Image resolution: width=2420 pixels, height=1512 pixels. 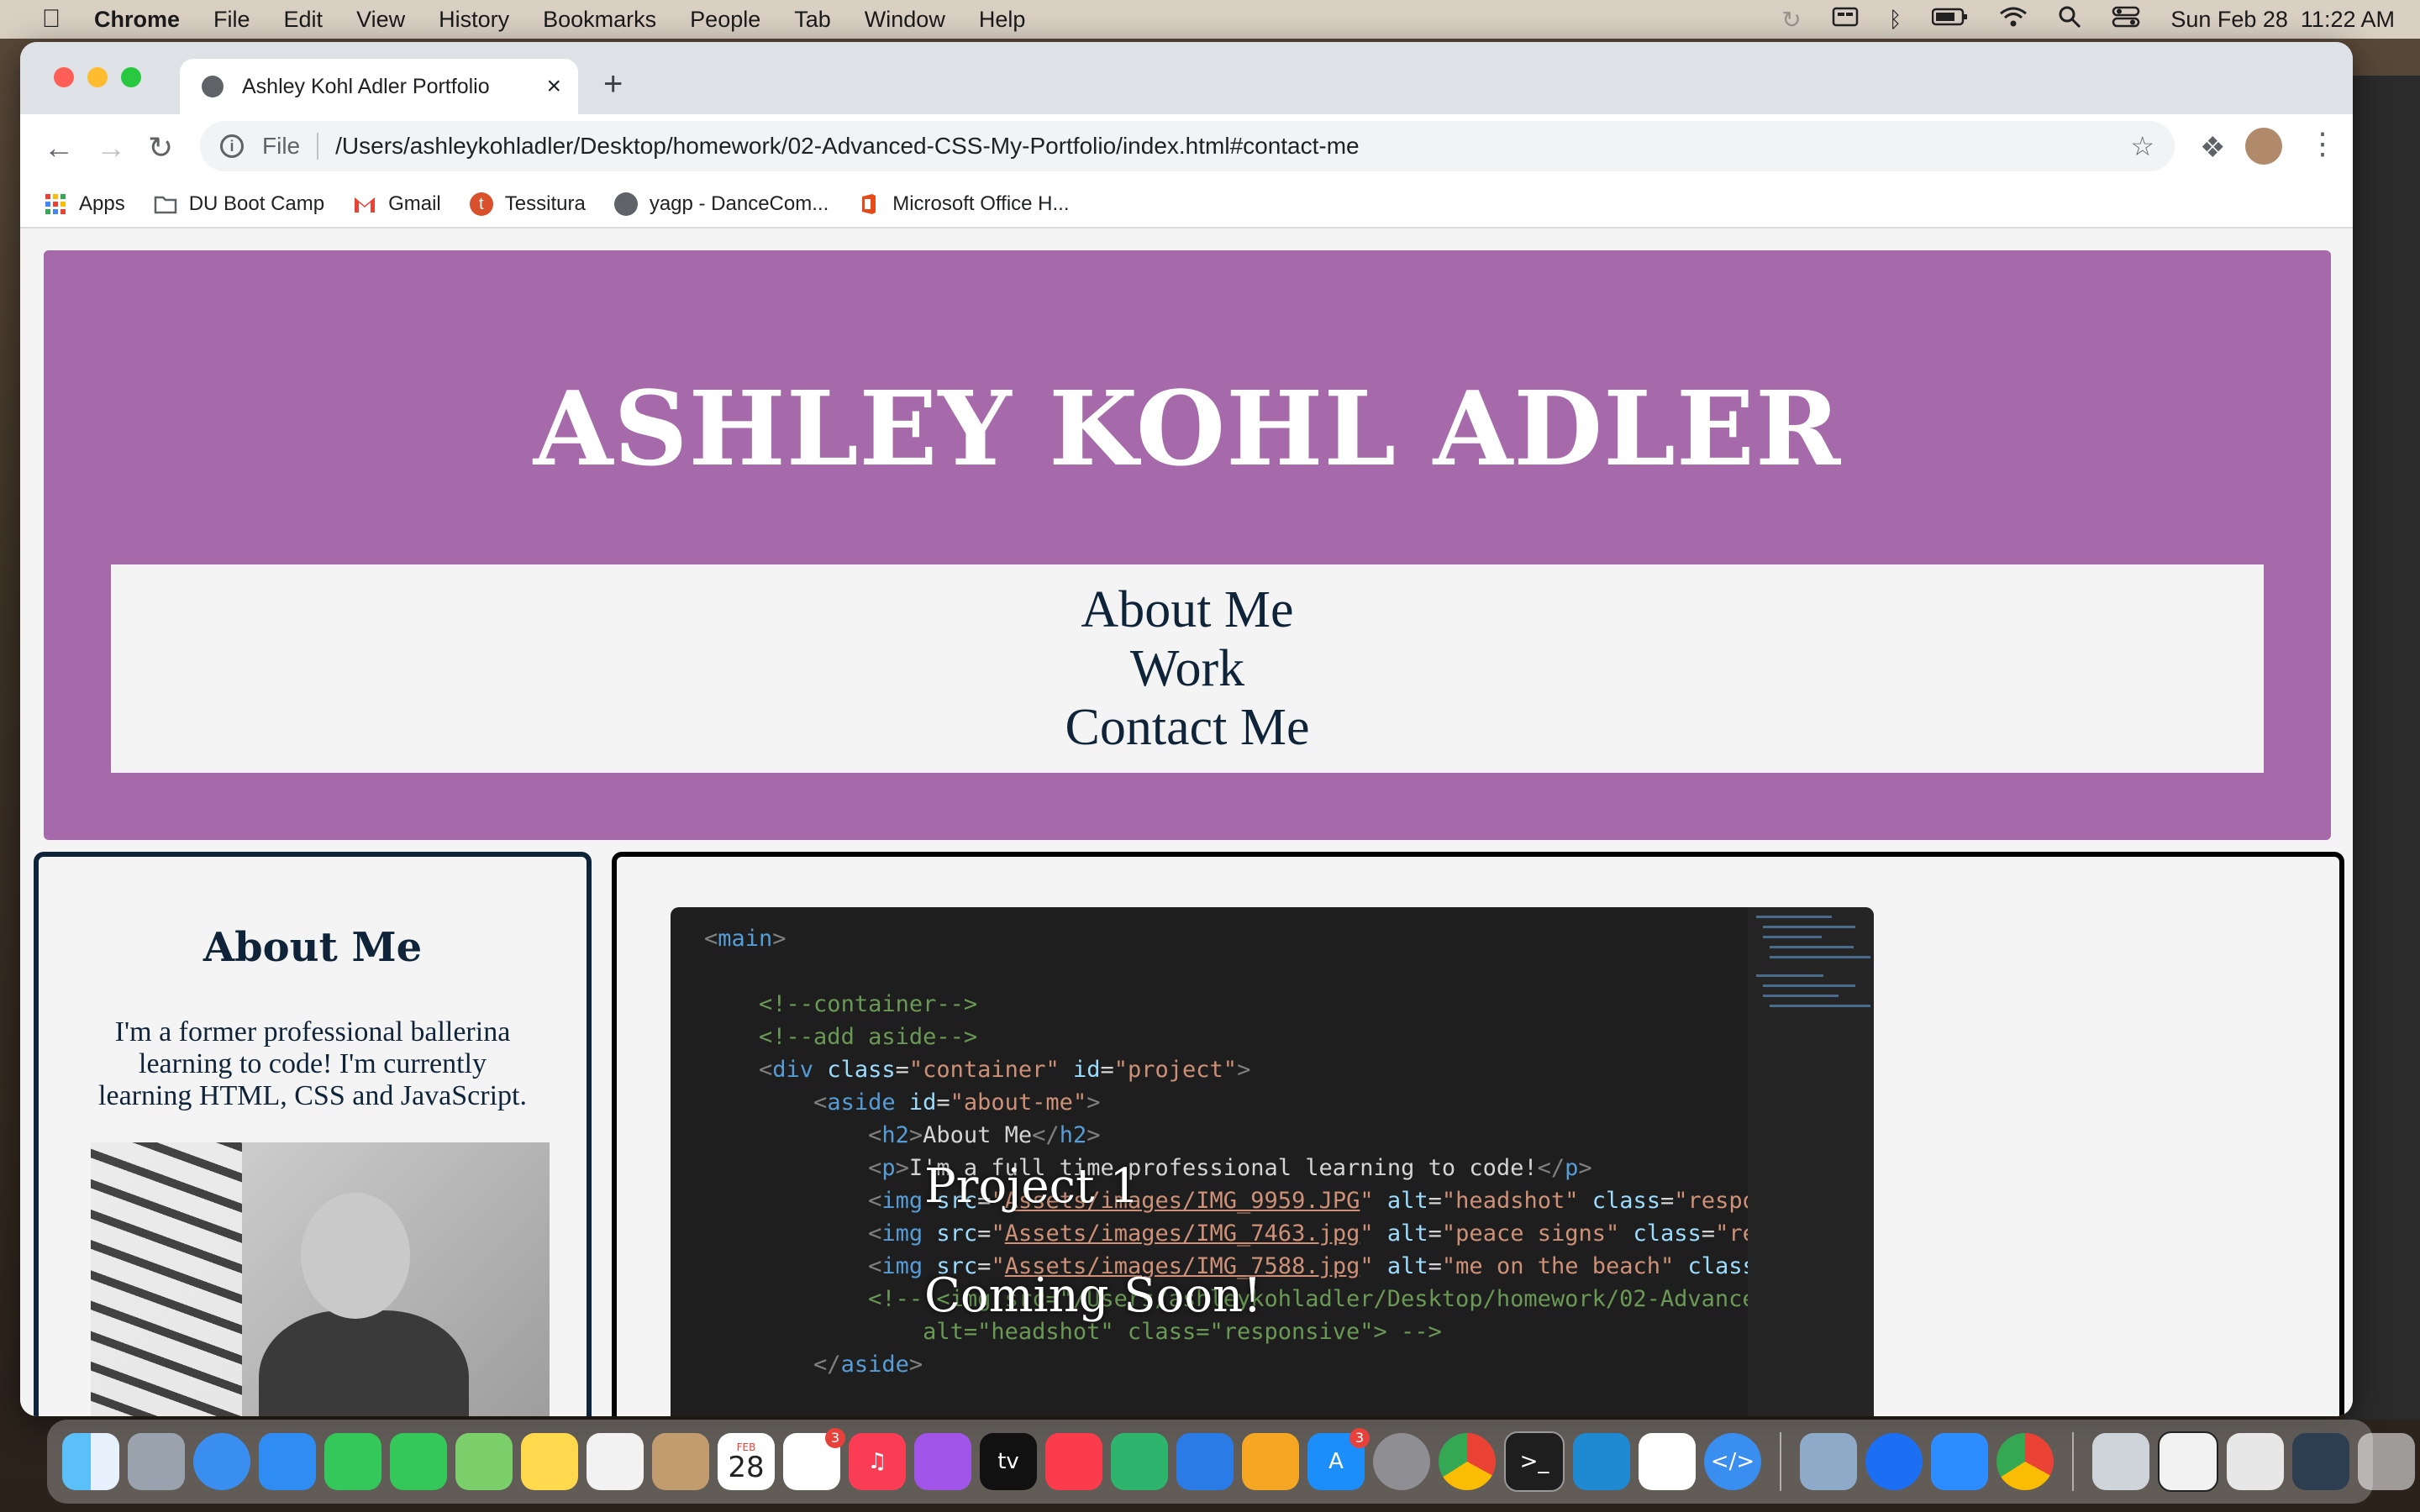 What do you see at coordinates (2387, 1461) in the screenshot?
I see `trash-icon` at bounding box center [2387, 1461].